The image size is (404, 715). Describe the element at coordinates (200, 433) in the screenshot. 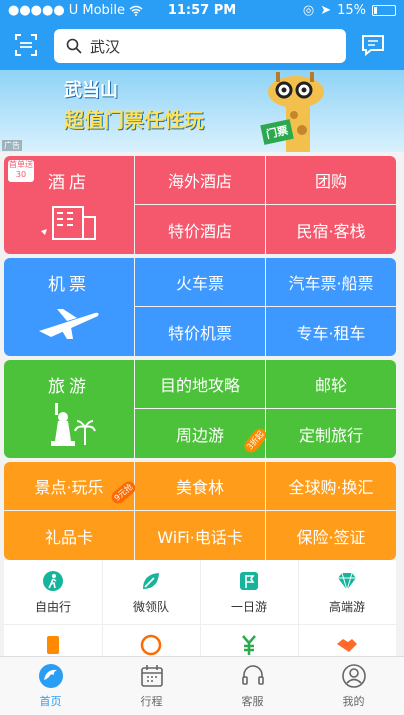

I see `nearby-travel-button: 周边游` at that location.